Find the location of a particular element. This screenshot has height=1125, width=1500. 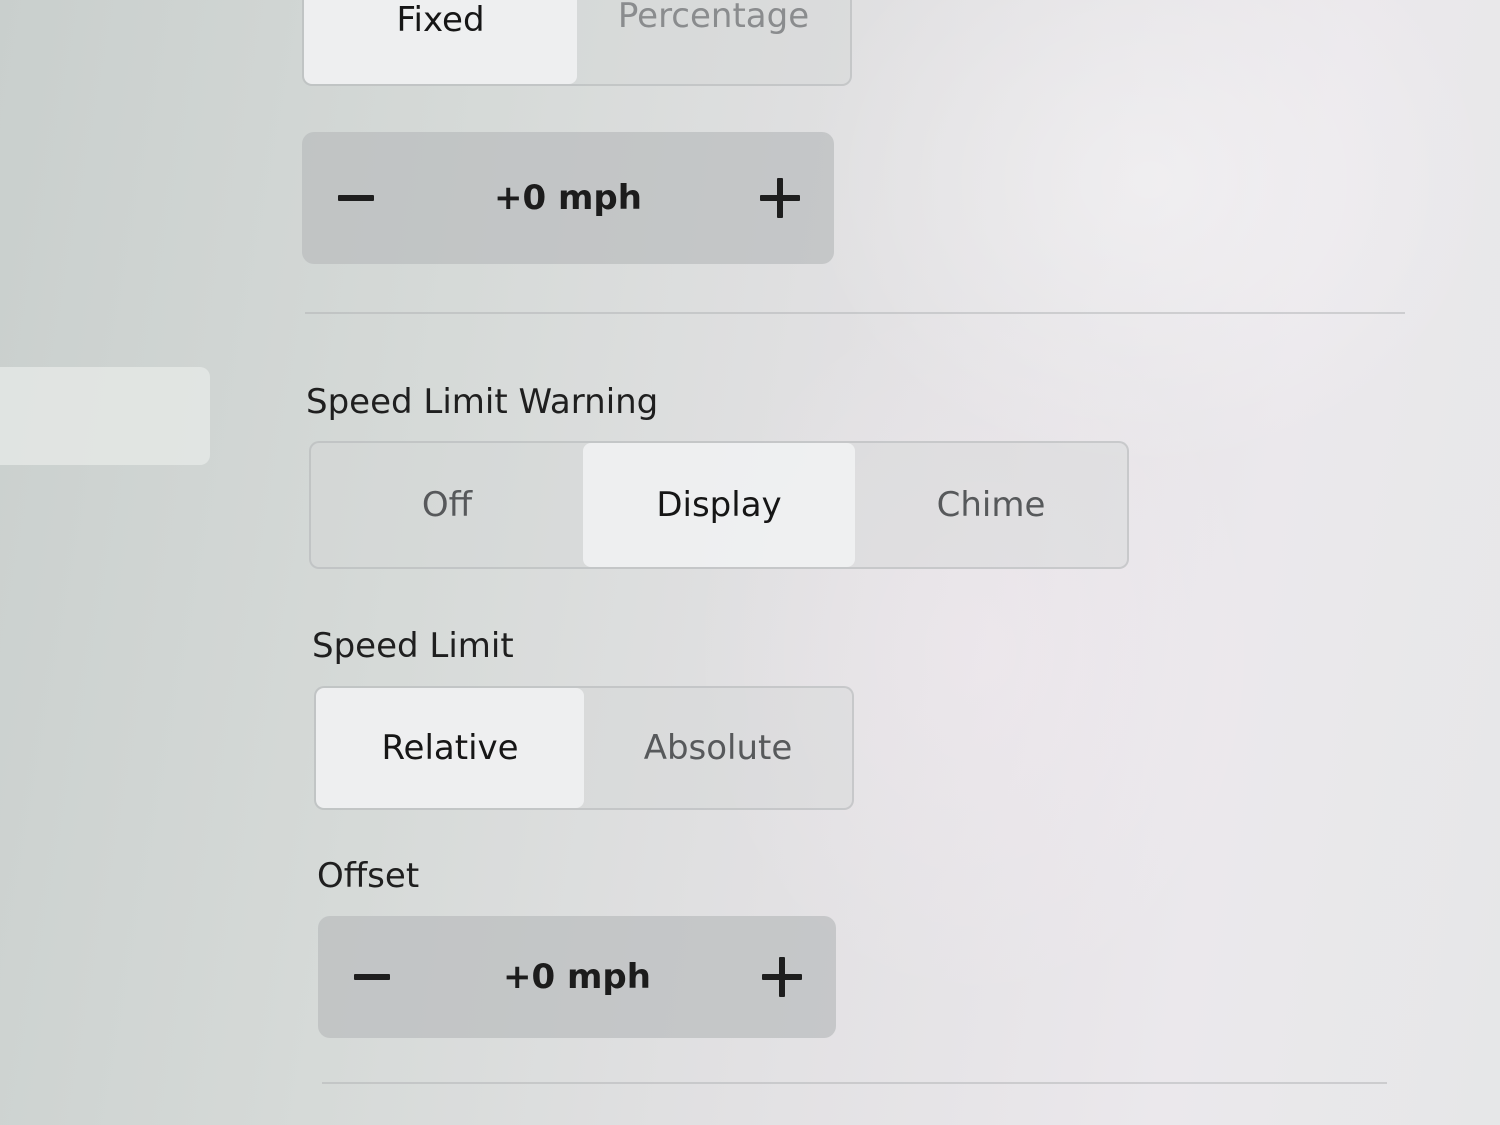

speed-limit-warning-option-off: Off is located at coordinates (447, 505).